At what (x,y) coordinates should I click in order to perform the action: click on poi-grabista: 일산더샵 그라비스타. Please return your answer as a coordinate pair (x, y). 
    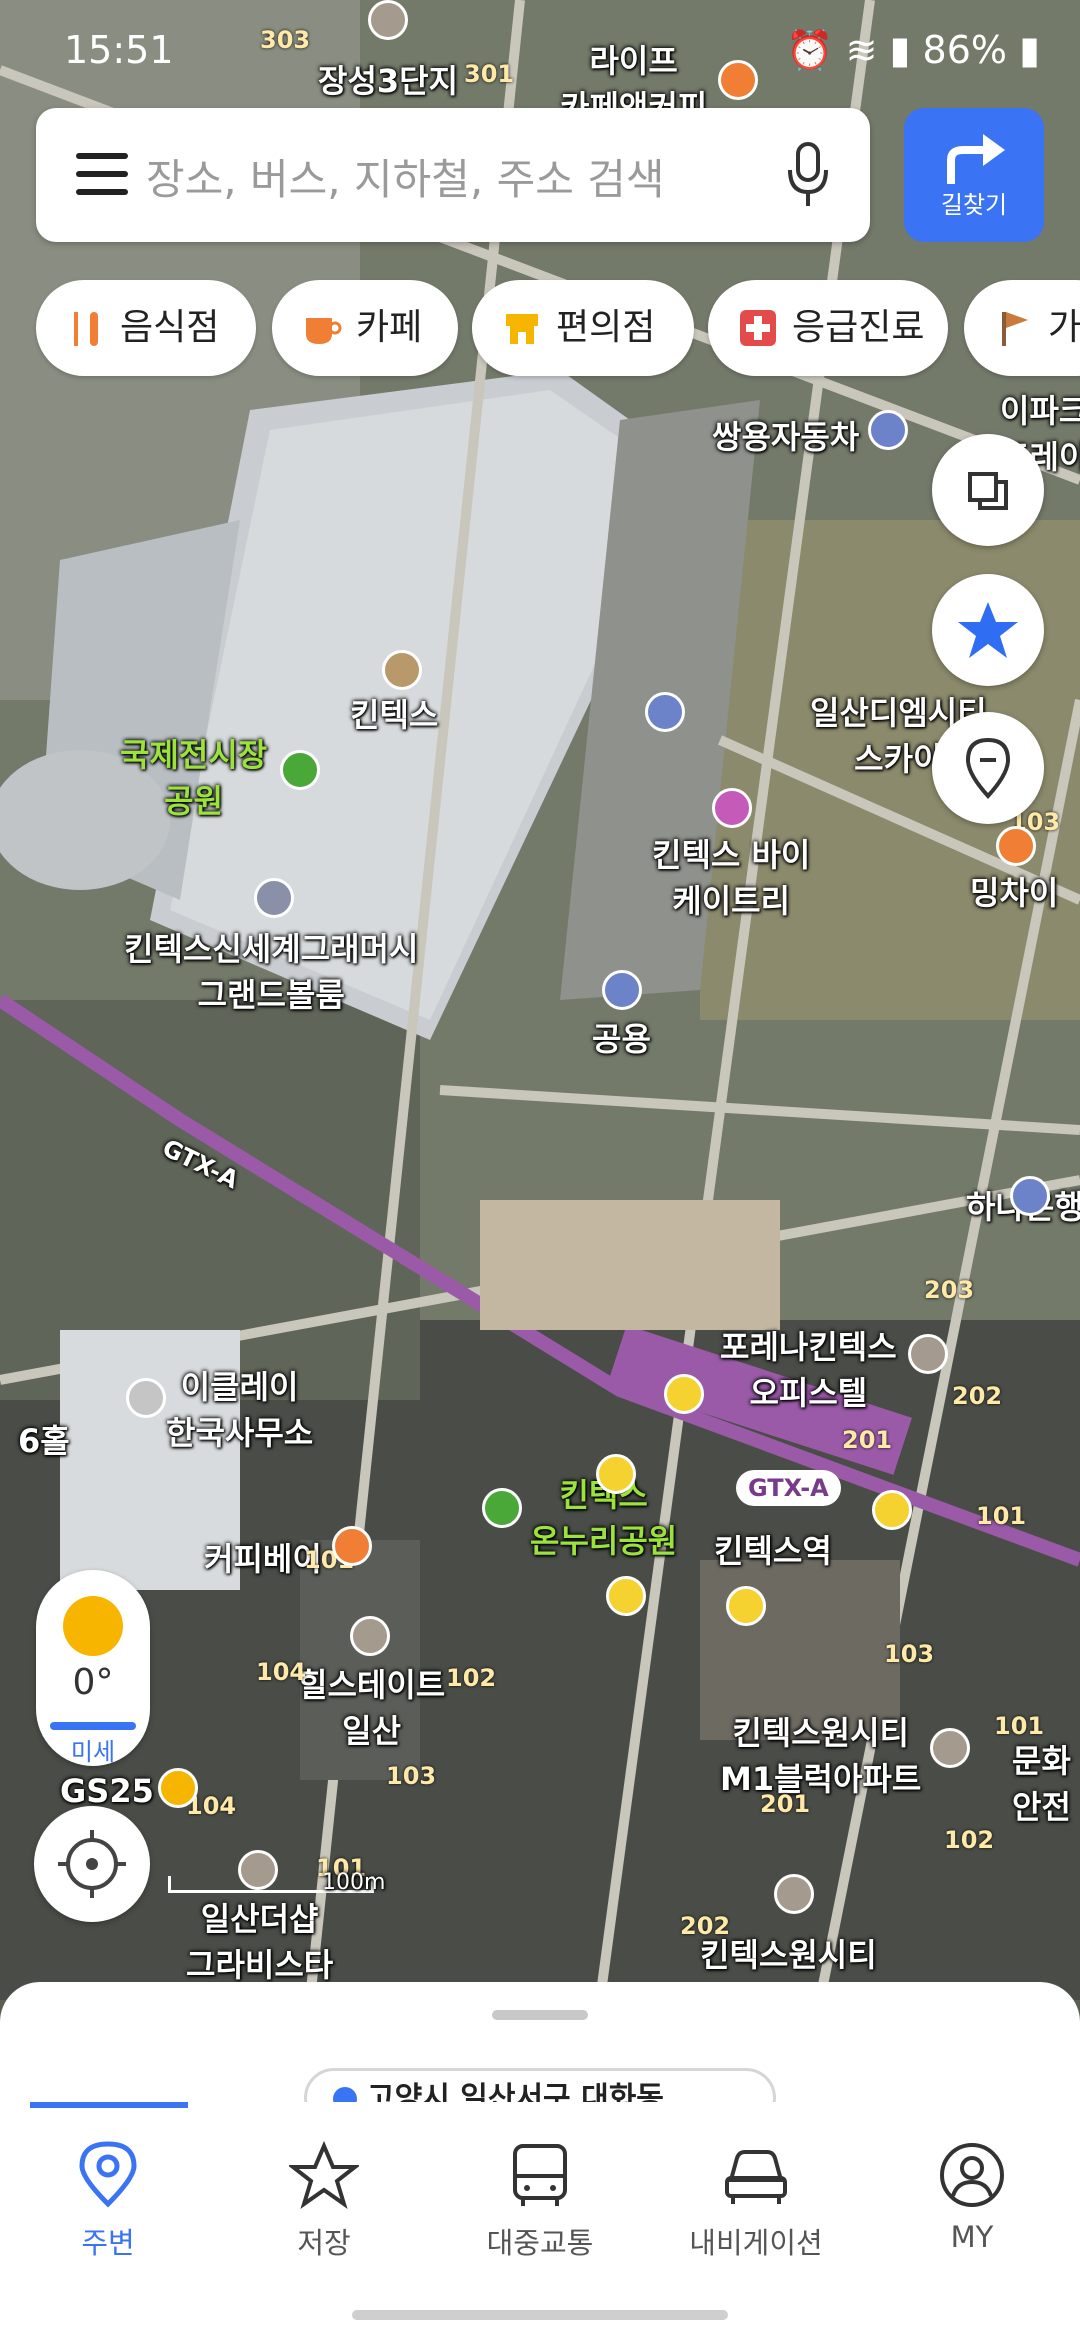
    Looking at the image, I should click on (259, 1940).